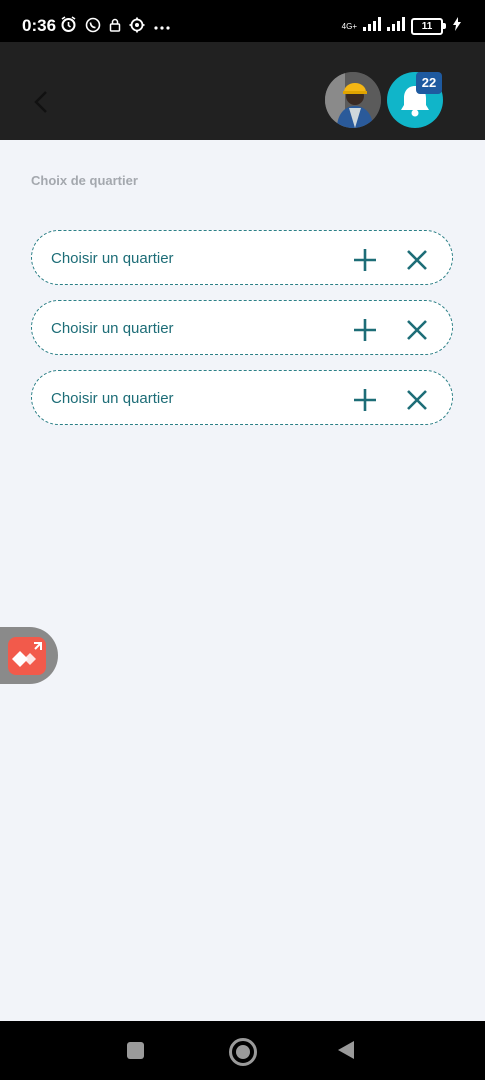 This screenshot has height=1080, width=485. Describe the element at coordinates (428, 26) in the screenshot. I see `battery-indicator: 11` at that location.